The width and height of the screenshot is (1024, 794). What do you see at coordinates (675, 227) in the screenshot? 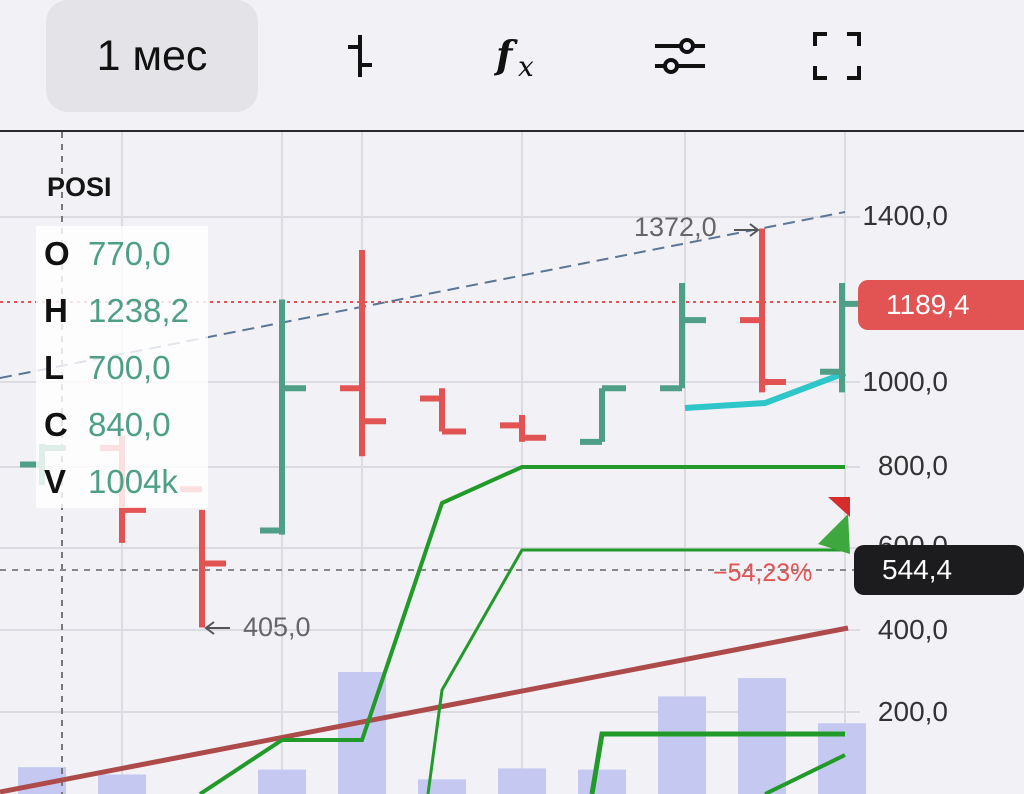
I see `max-price-label: 1372,0` at bounding box center [675, 227].